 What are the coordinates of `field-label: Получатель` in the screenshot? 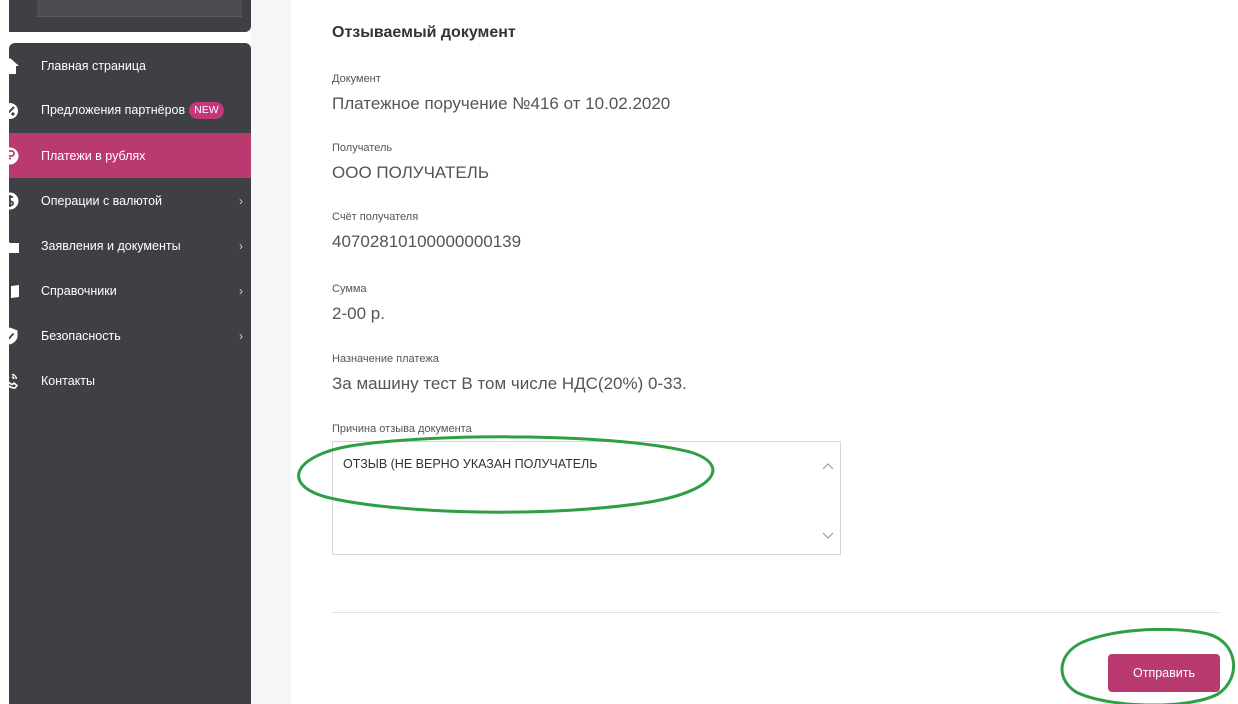 It's located at (362, 148).